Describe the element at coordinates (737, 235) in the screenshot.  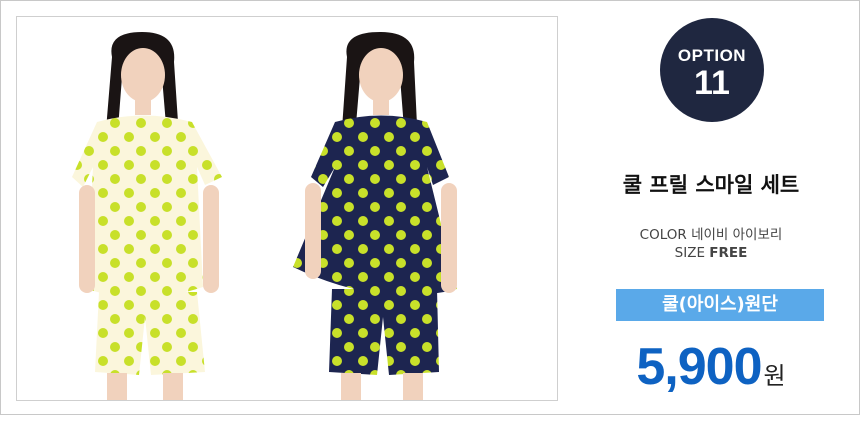
I see `color-values: 네이비 아이보리` at that location.